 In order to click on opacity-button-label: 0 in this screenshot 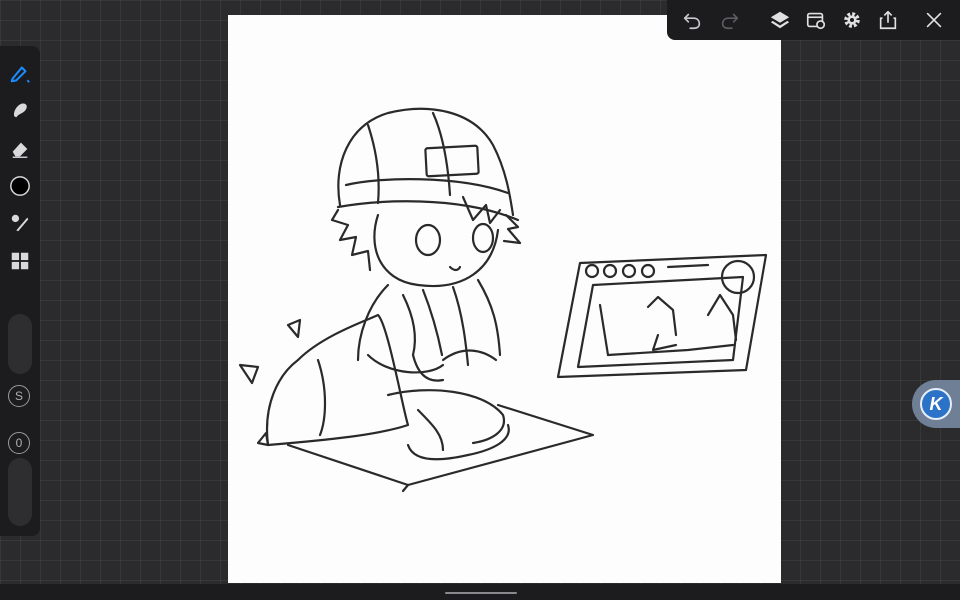, I will do `click(19, 443)`.